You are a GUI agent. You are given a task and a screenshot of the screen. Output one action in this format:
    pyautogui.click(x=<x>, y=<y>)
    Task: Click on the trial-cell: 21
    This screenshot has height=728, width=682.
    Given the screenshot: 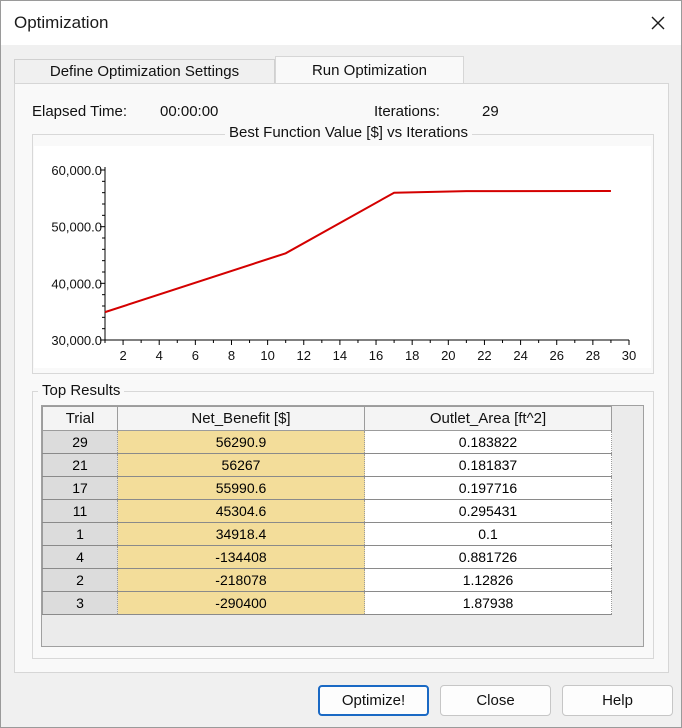 What is the action you would take?
    pyautogui.click(x=80, y=465)
    